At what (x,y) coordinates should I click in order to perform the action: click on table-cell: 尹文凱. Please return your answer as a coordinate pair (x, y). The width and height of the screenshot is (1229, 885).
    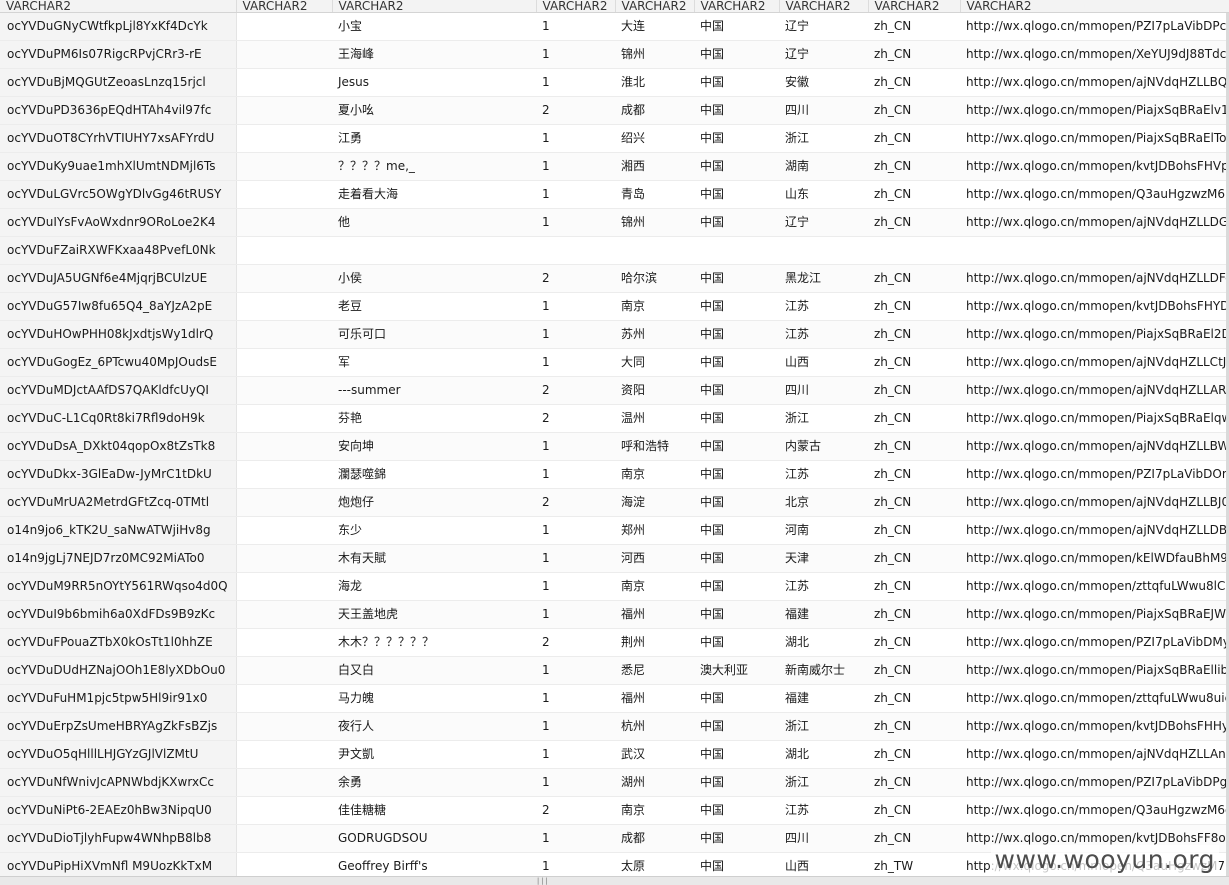
    Looking at the image, I should click on (434, 754).